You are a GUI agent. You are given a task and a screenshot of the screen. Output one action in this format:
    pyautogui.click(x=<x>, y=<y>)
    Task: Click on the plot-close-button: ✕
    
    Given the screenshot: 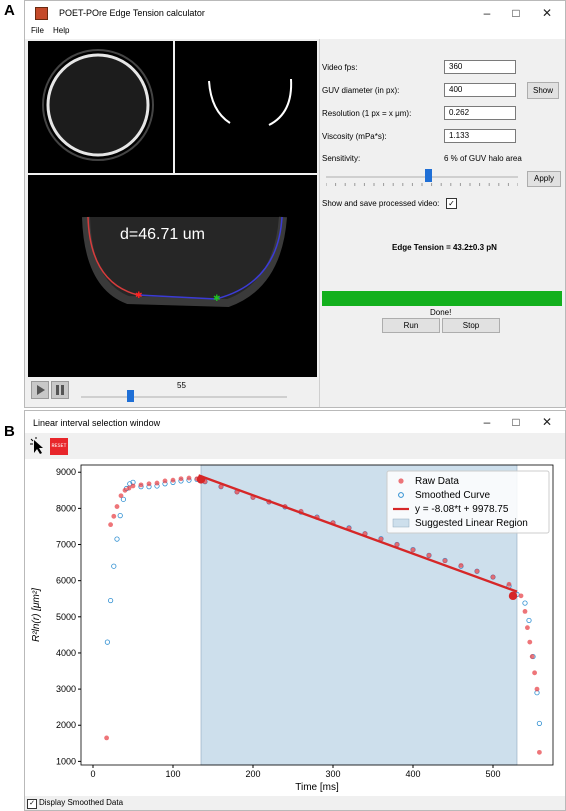 What is the action you would take?
    pyautogui.click(x=547, y=422)
    